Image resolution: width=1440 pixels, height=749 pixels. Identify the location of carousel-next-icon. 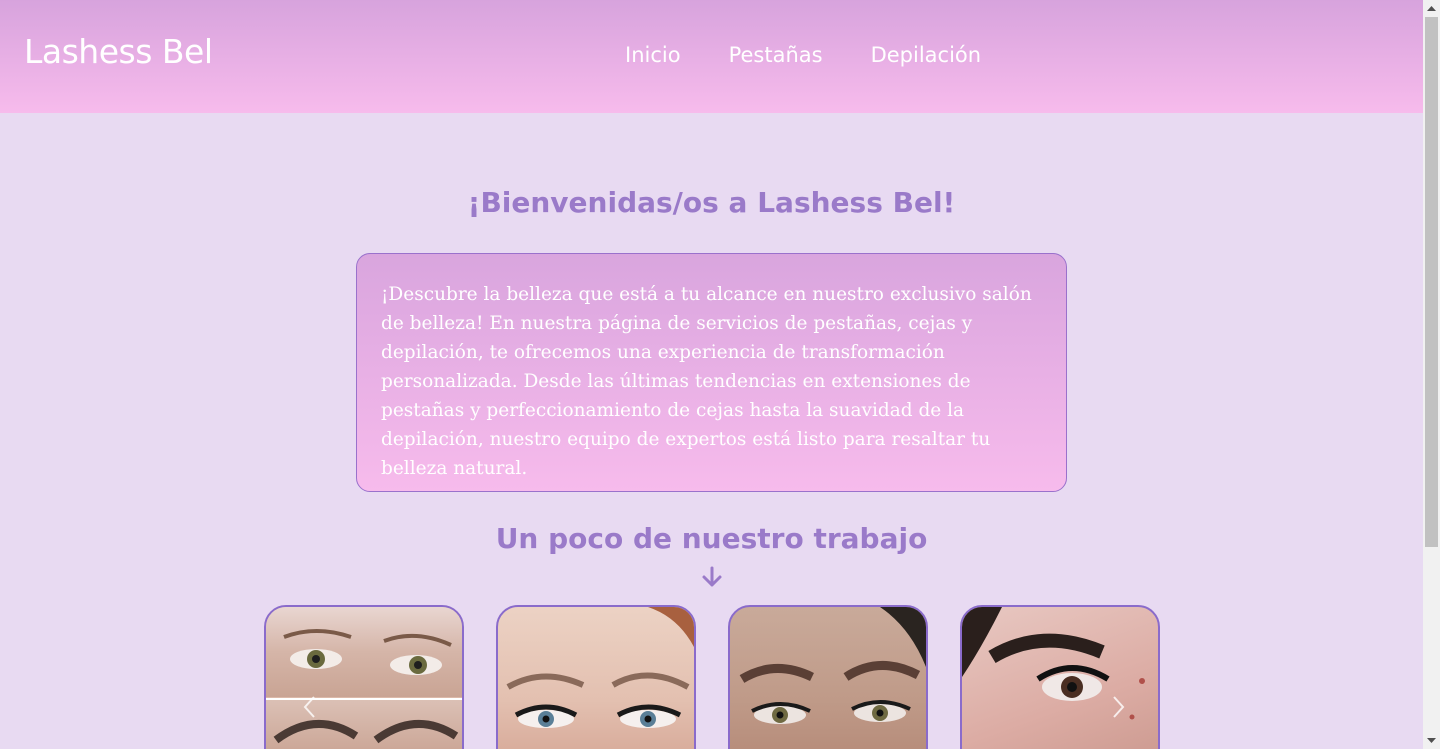
(1118, 707).